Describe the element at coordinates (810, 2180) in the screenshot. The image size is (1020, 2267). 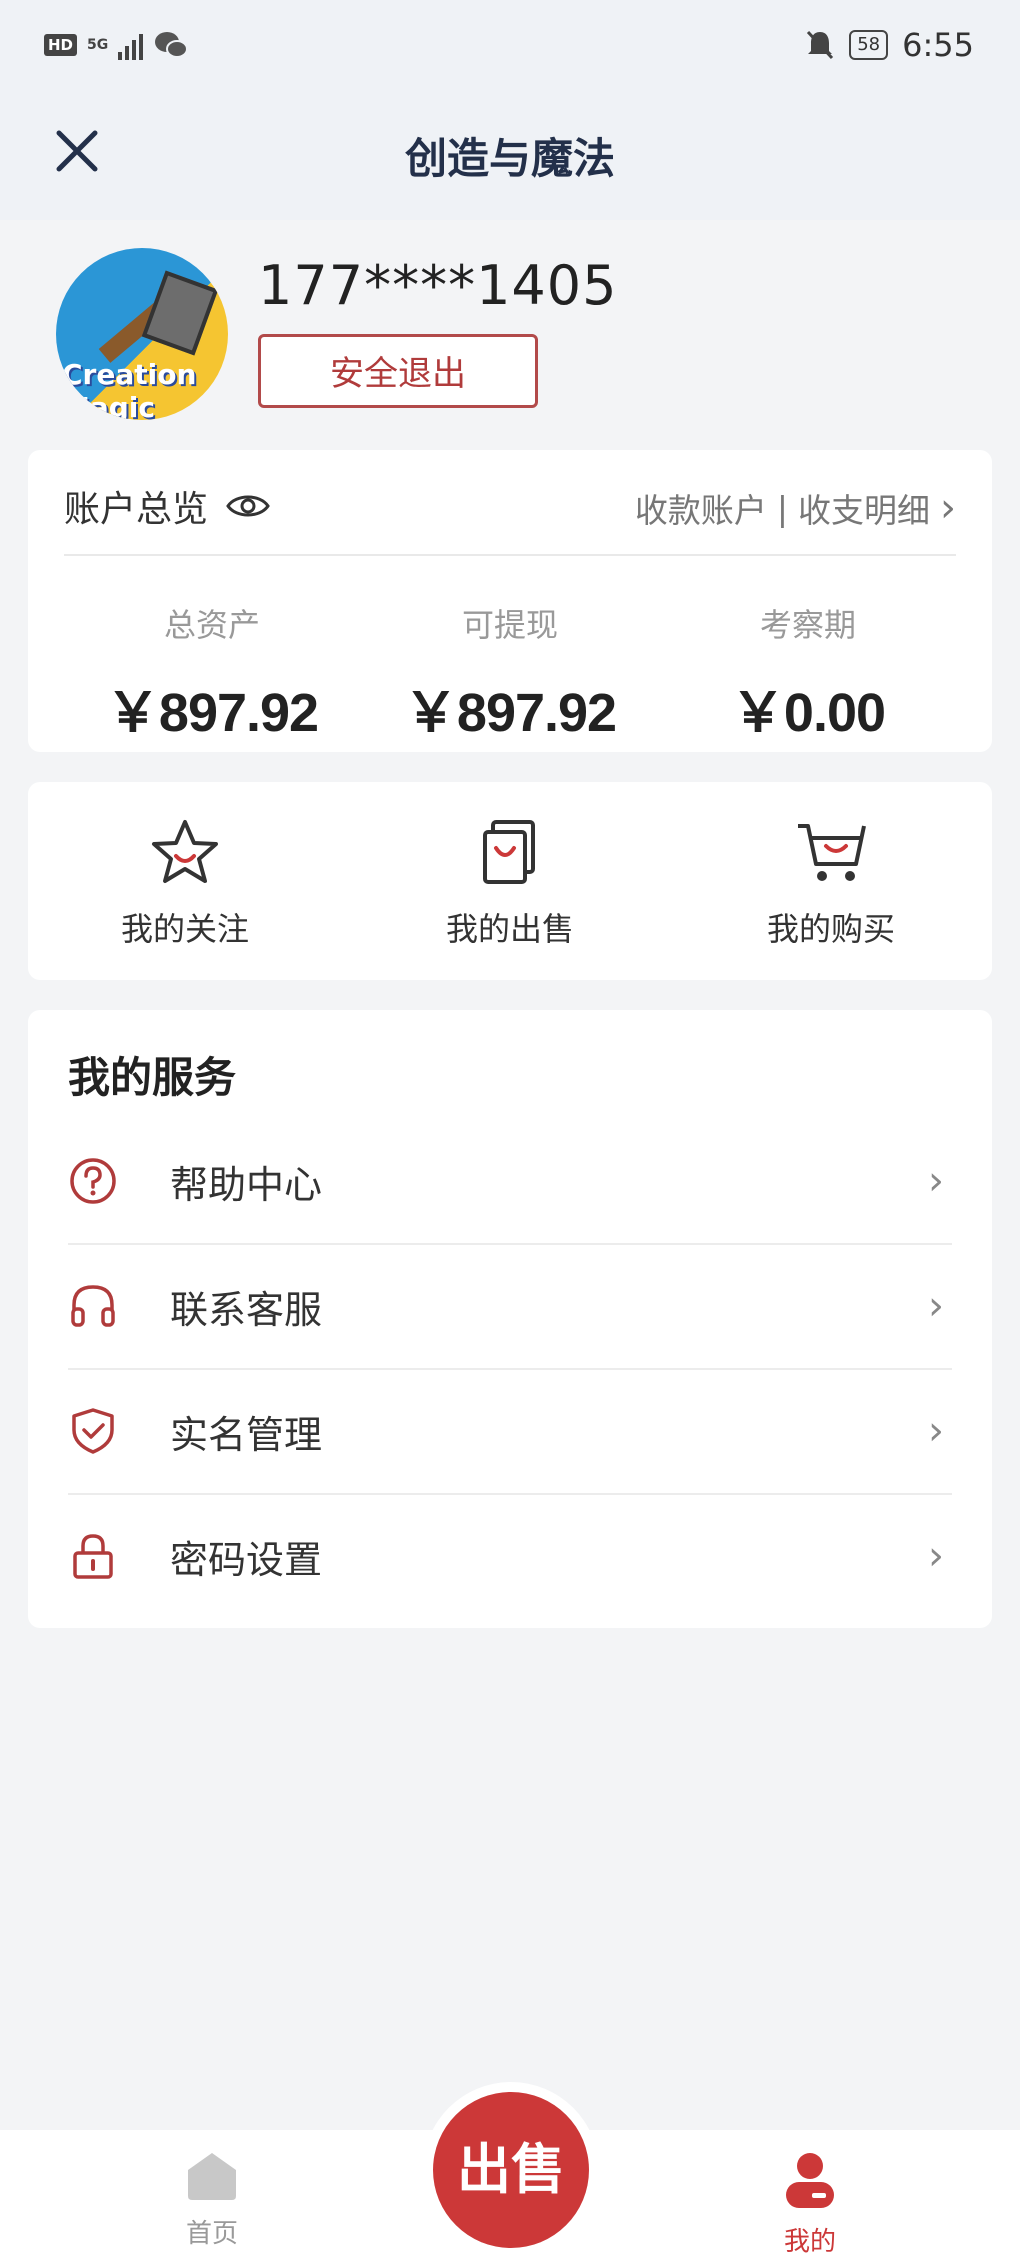
I see `user-icon` at that location.